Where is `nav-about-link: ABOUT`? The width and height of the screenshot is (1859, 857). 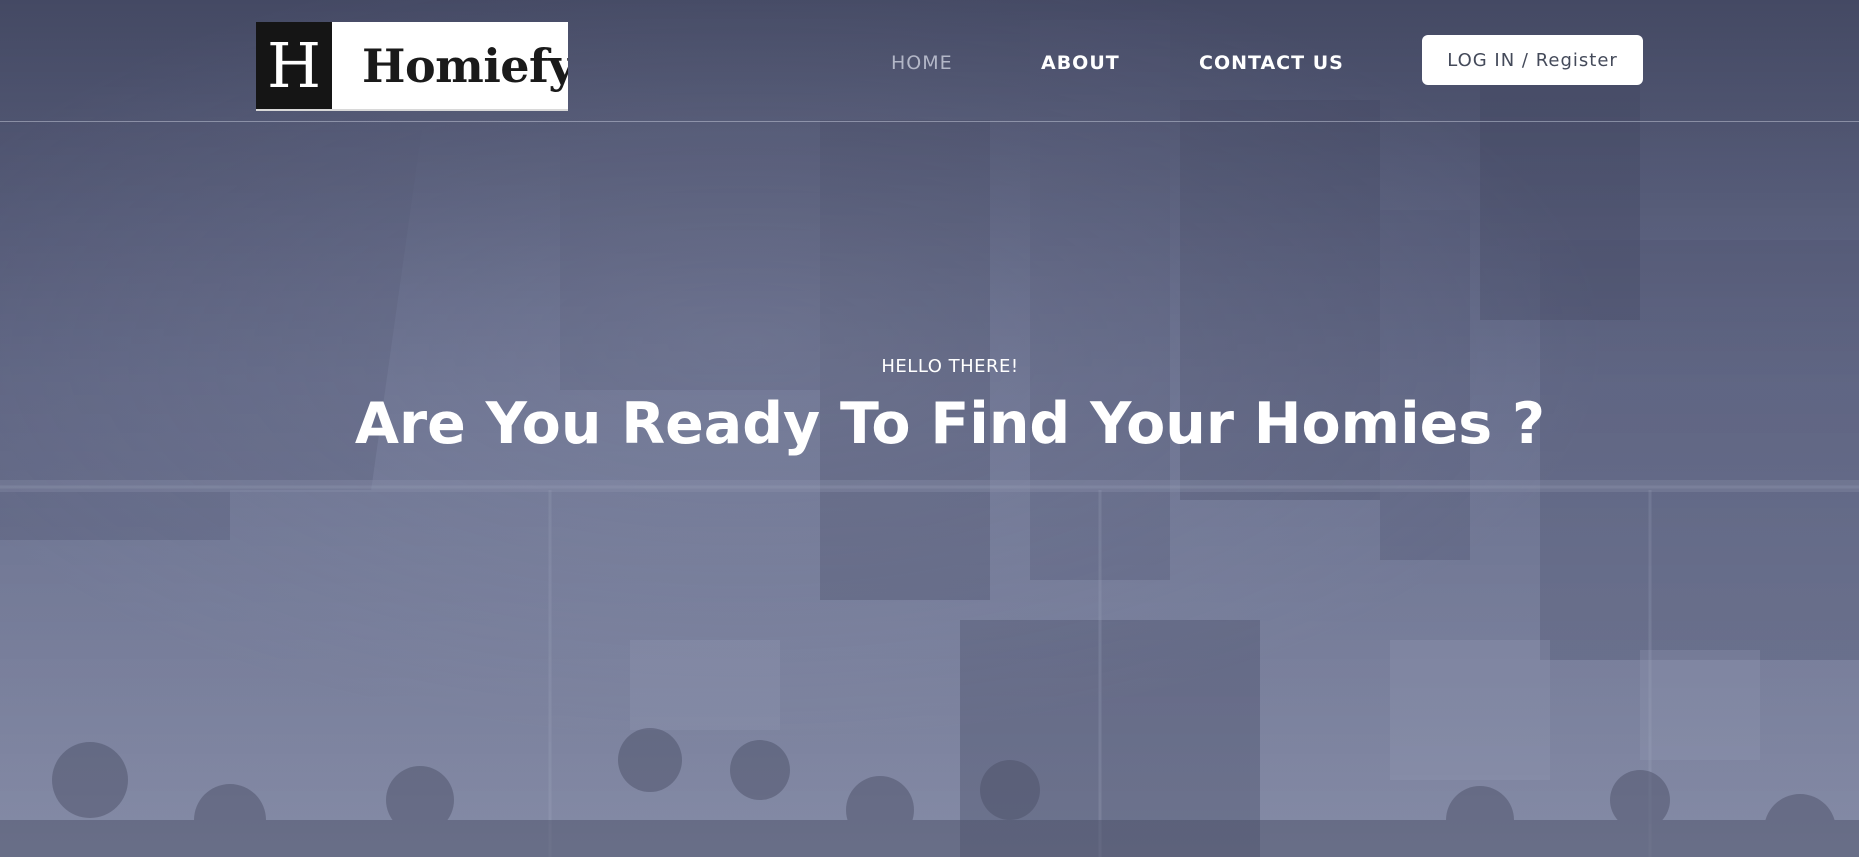 nav-about-link: ABOUT is located at coordinates (1080, 63).